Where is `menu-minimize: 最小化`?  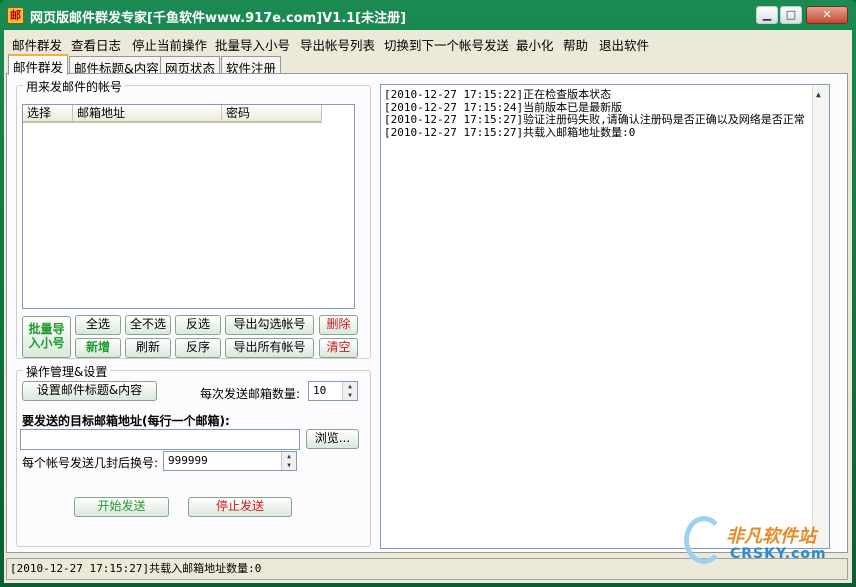 menu-minimize: 最小化 is located at coordinates (535, 44).